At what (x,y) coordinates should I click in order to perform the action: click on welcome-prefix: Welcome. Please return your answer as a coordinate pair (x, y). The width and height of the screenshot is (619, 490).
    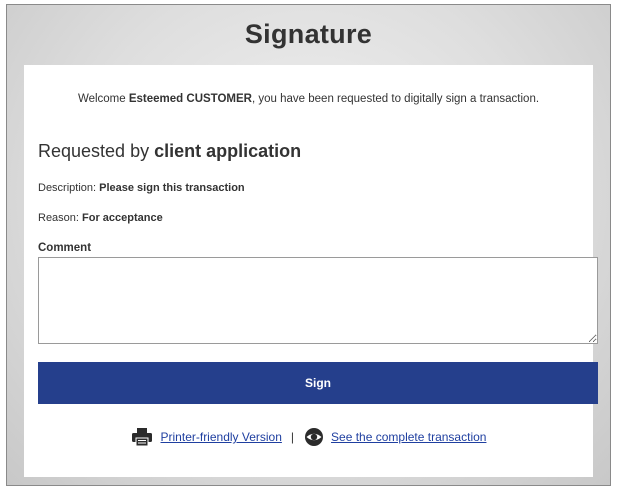
    Looking at the image, I should click on (103, 99).